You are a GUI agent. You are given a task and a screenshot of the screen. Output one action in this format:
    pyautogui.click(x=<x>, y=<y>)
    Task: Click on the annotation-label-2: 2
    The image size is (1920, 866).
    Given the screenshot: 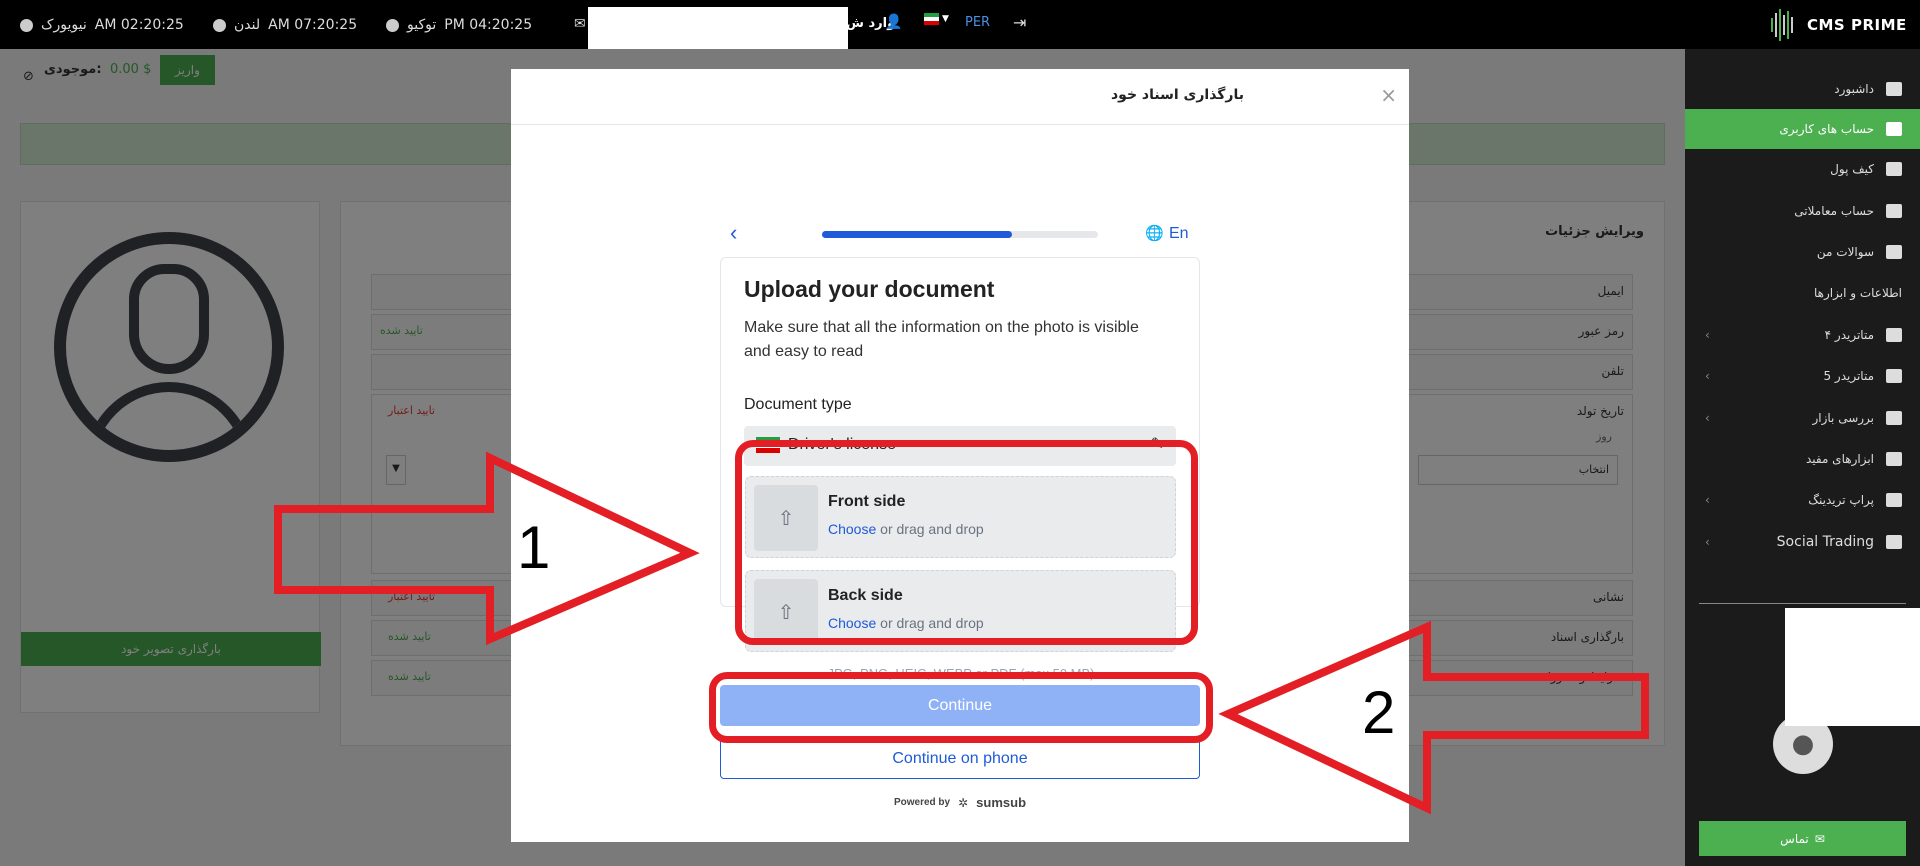 What is the action you would take?
    pyautogui.click(x=1379, y=712)
    